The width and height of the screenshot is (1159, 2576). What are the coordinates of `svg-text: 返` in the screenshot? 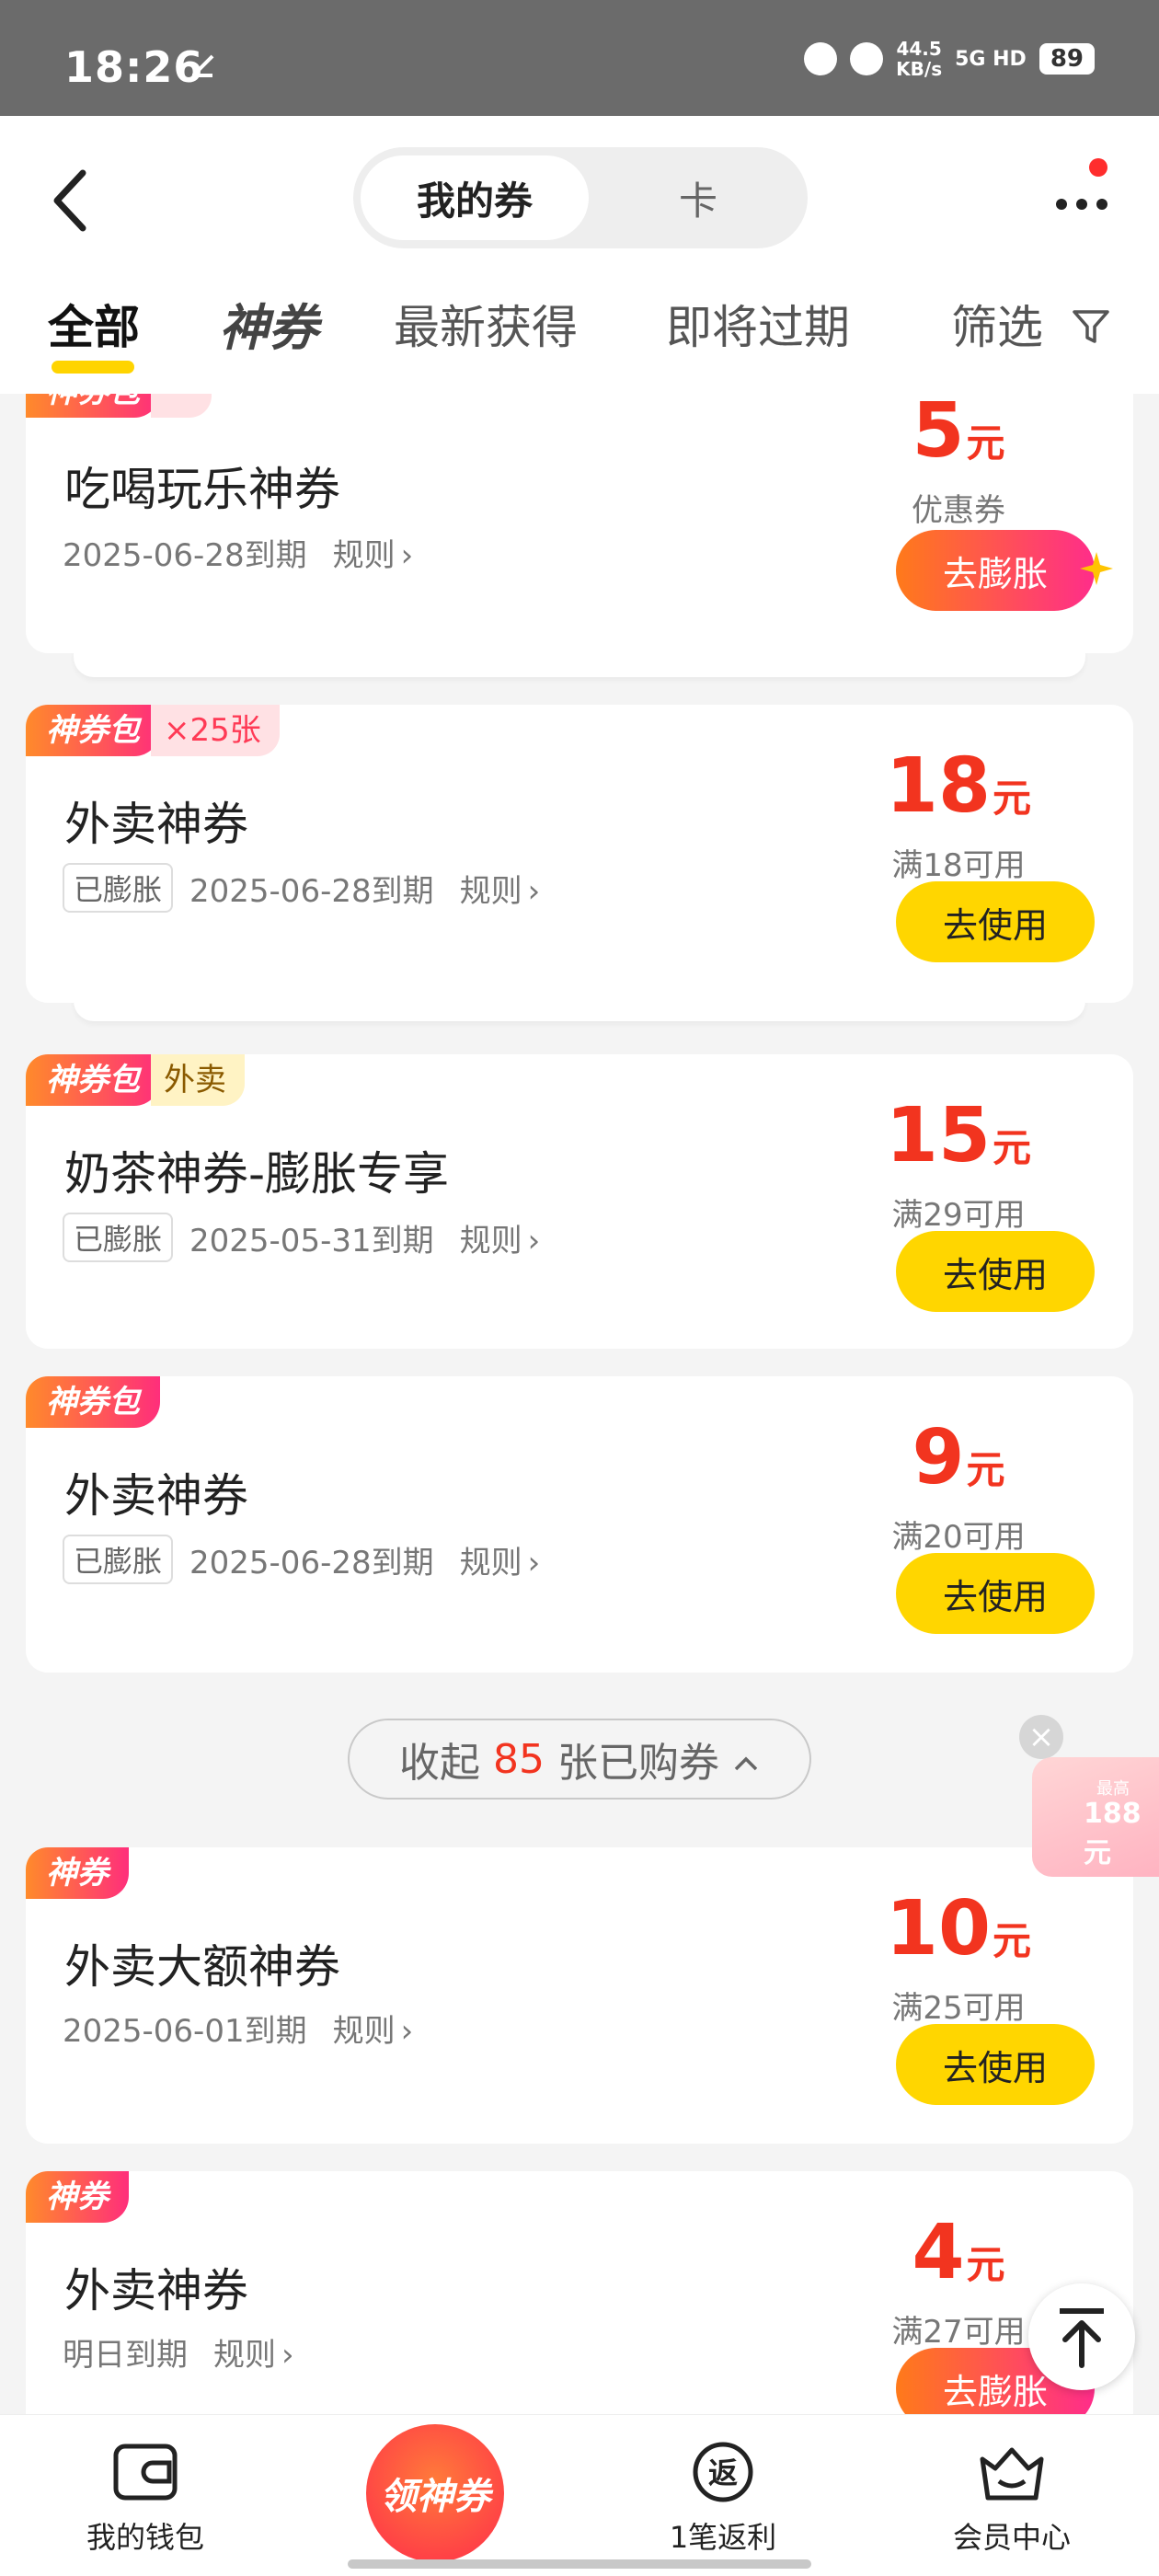 It's located at (723, 2472).